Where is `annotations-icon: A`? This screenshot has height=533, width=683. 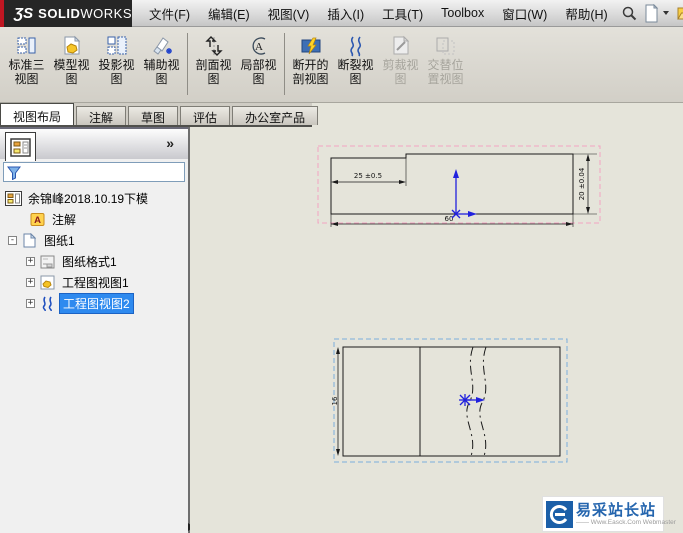
annotations-icon: A is located at coordinates (37, 220).